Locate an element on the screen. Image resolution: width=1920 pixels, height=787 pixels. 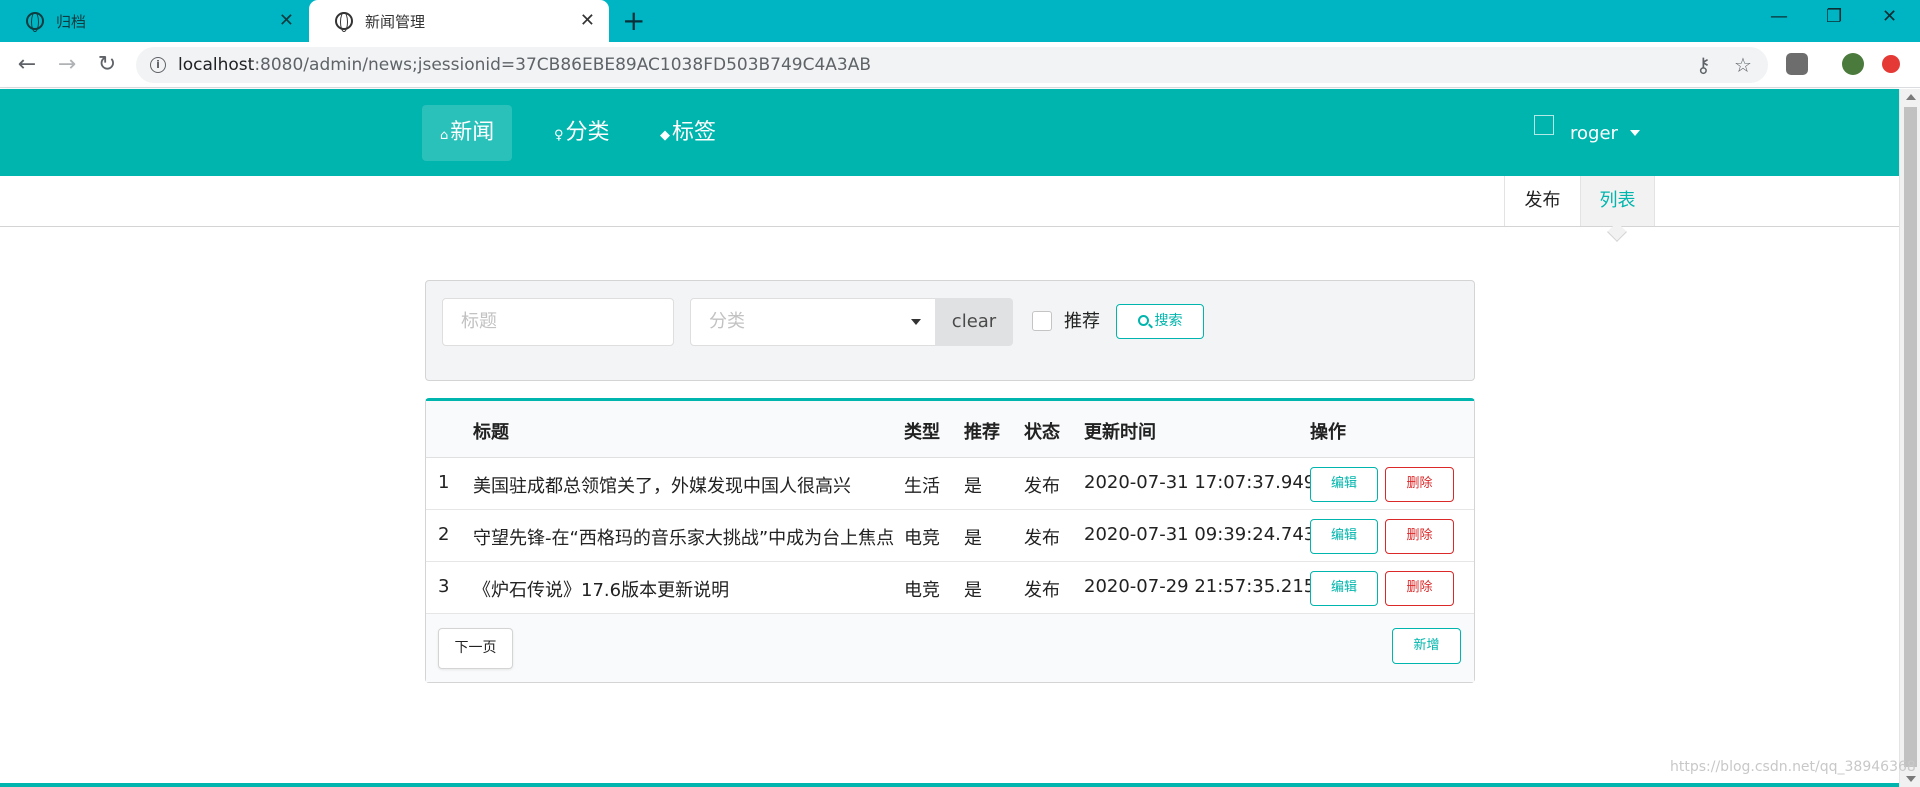
forward-icon: → is located at coordinates (67, 65).